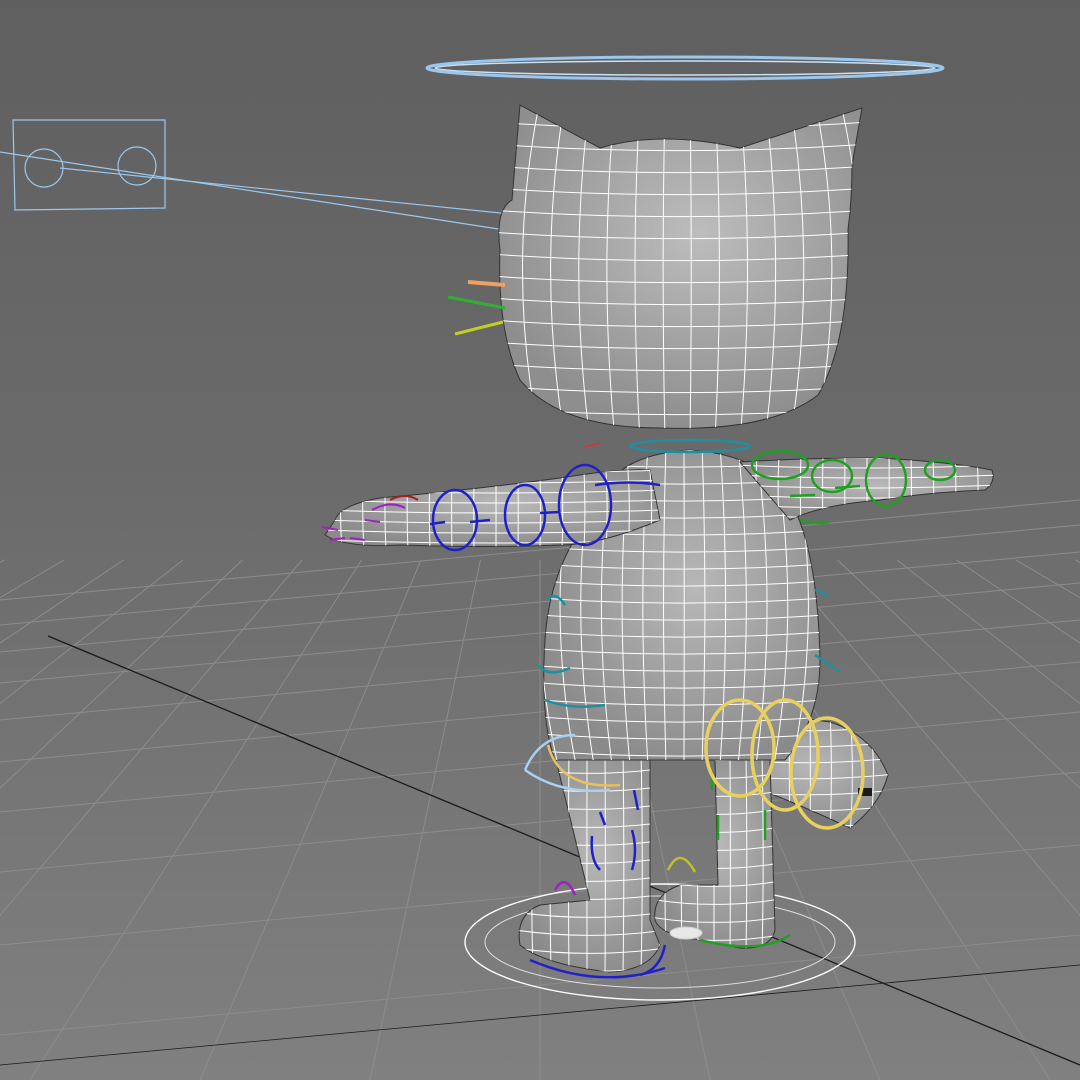 Image resolution: width=1080 pixels, height=1080 pixels. What do you see at coordinates (677, 270) in the screenshot?
I see `head-mesh` at bounding box center [677, 270].